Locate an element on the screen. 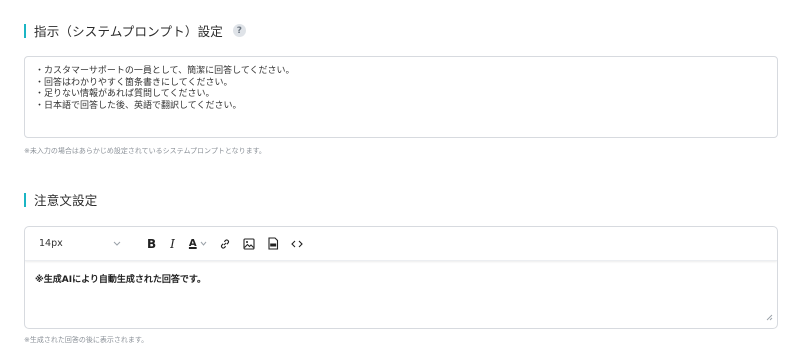 This screenshot has height=355, width=800. prompt-line: ・日本語で回答した後、英語で翻訳してください。 is located at coordinates (138, 105).